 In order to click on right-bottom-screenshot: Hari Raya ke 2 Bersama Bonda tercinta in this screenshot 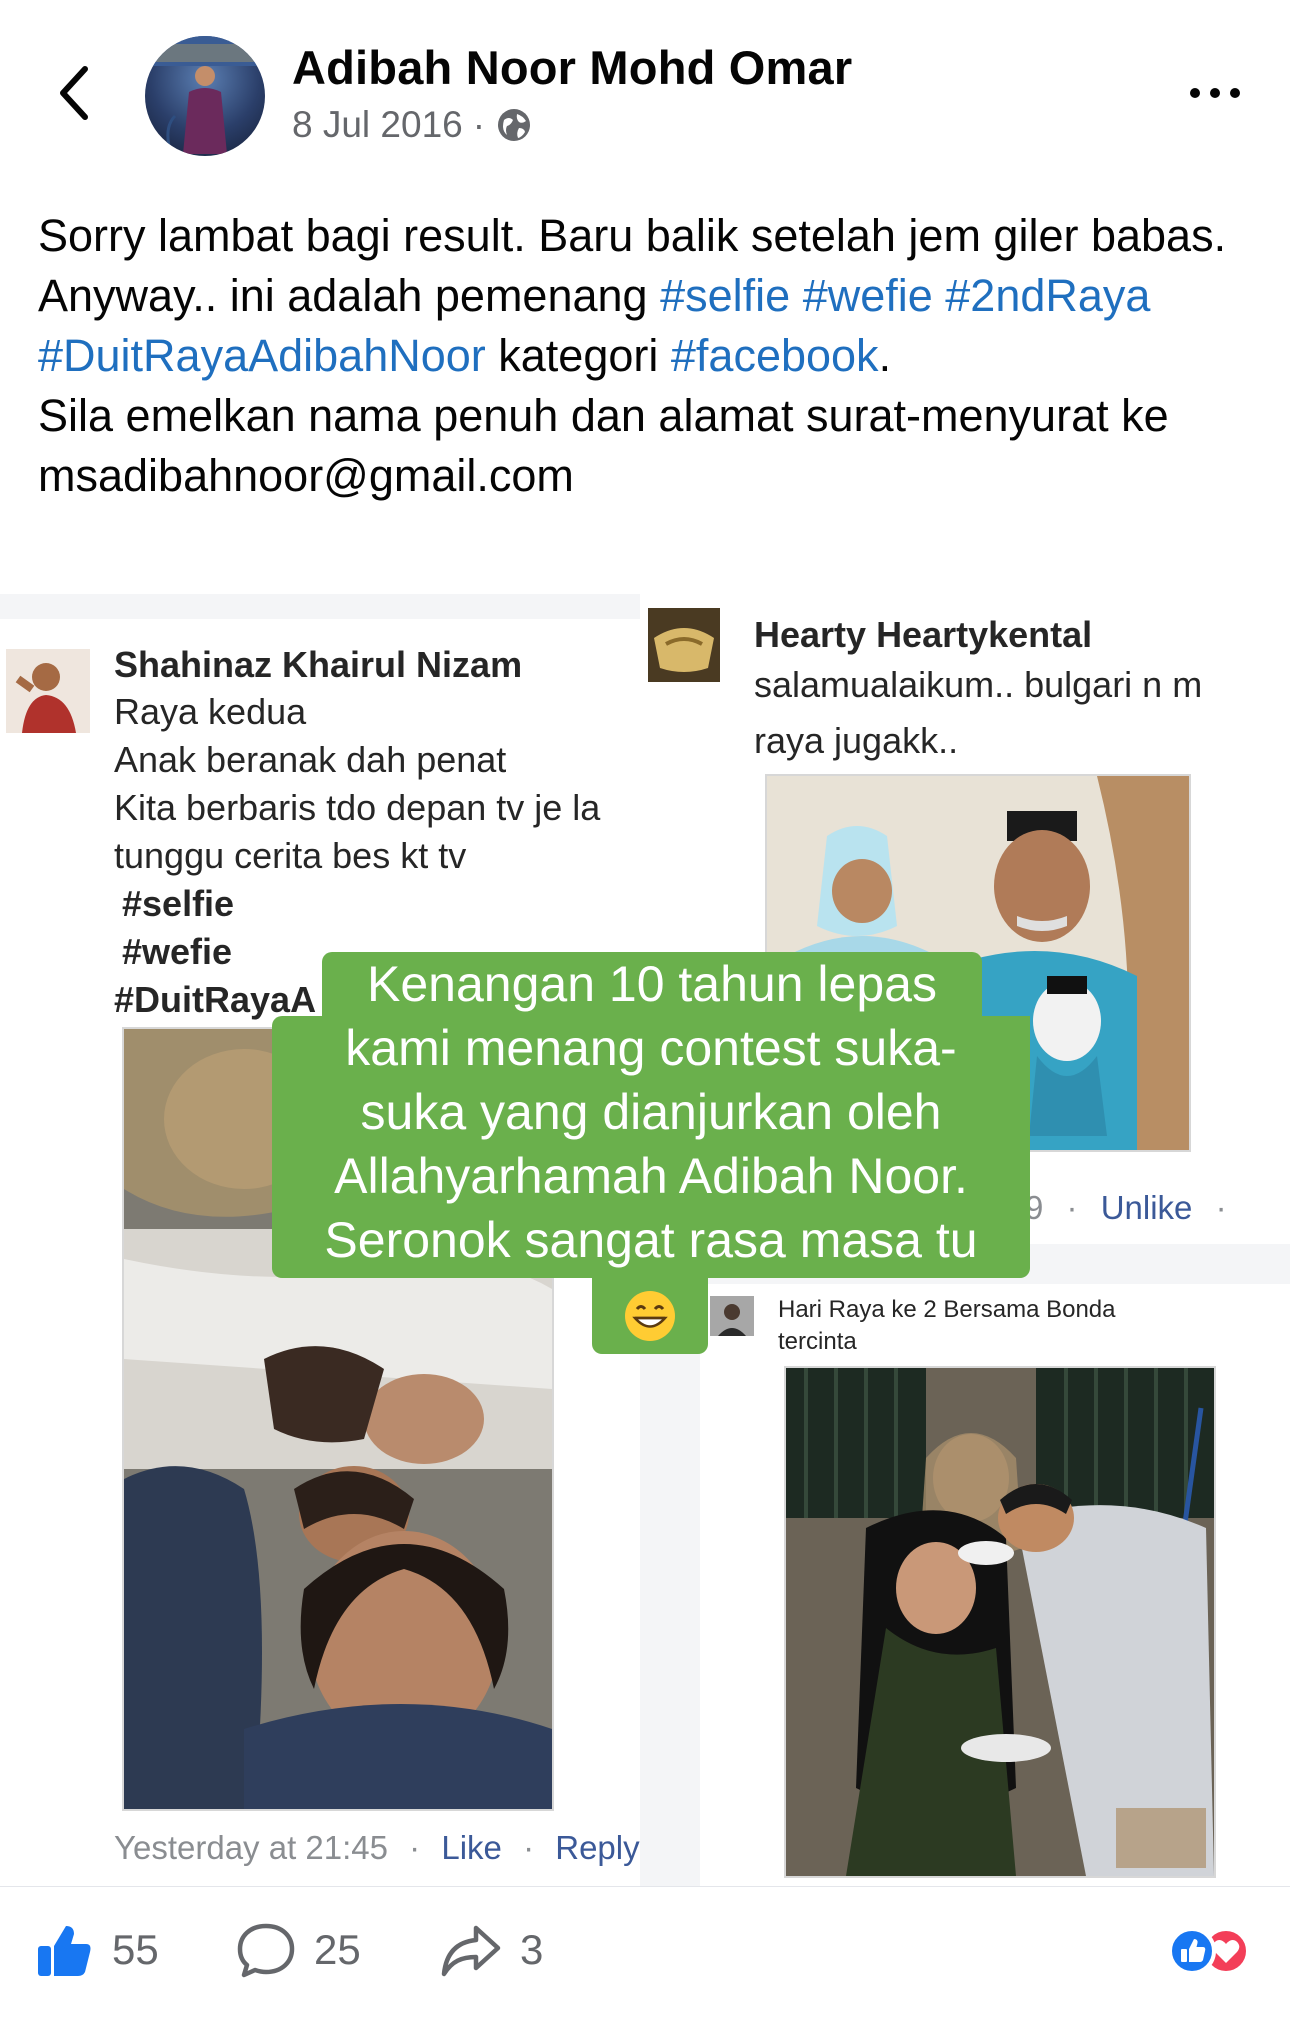, I will do `click(995, 1585)`.